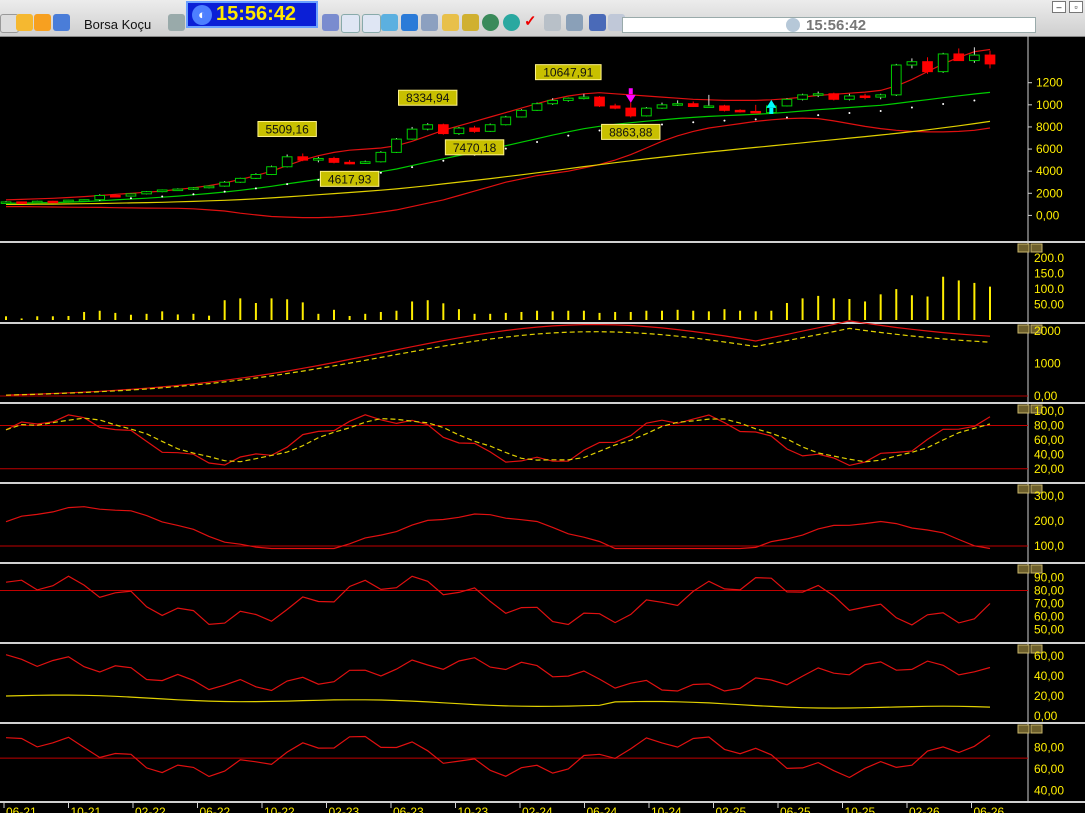  Describe the element at coordinates (924, 809) in the screenshot. I see `time-axis-label: 02-26` at that location.